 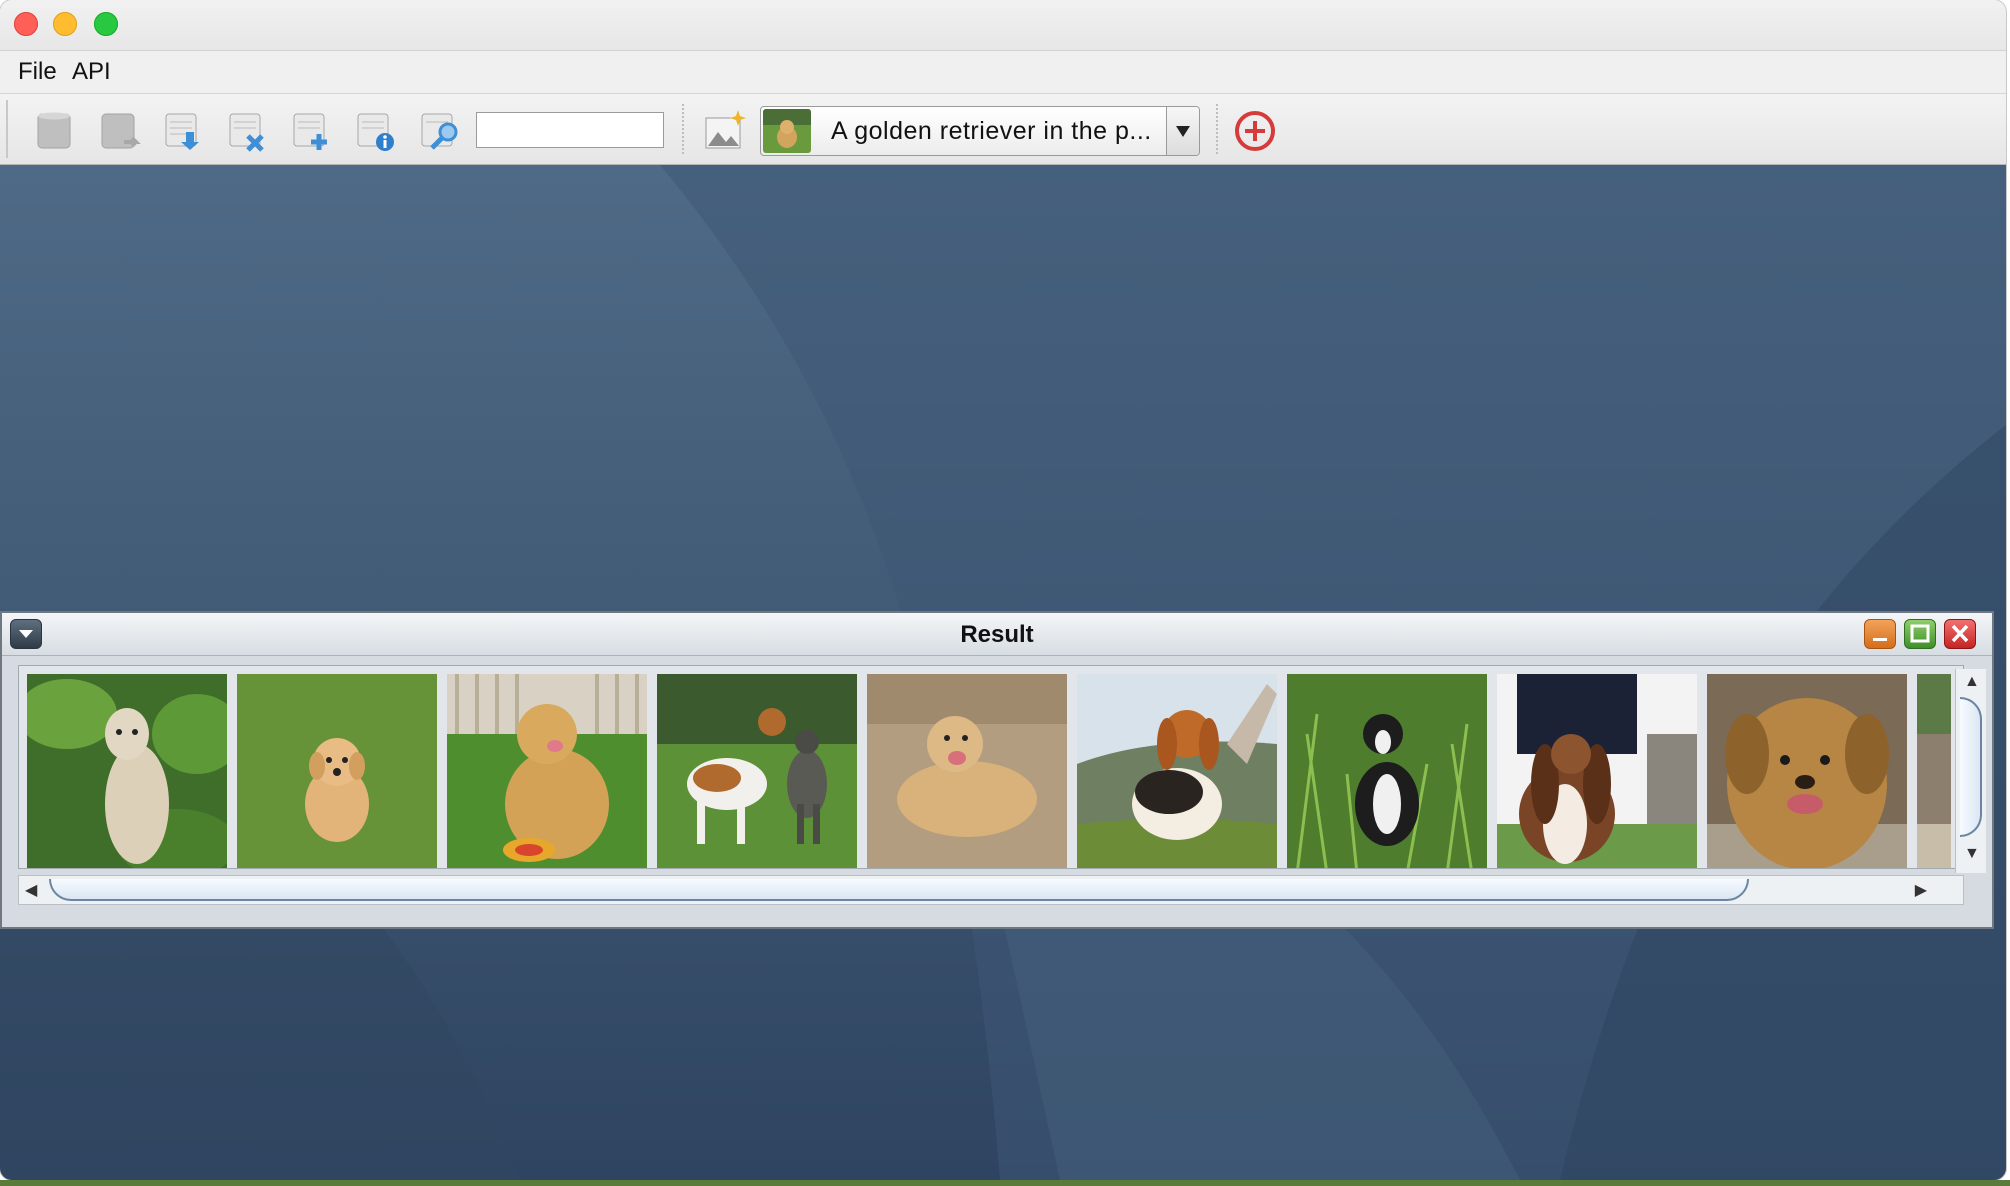 I want to click on database-search-icon, so click(x=440, y=130).